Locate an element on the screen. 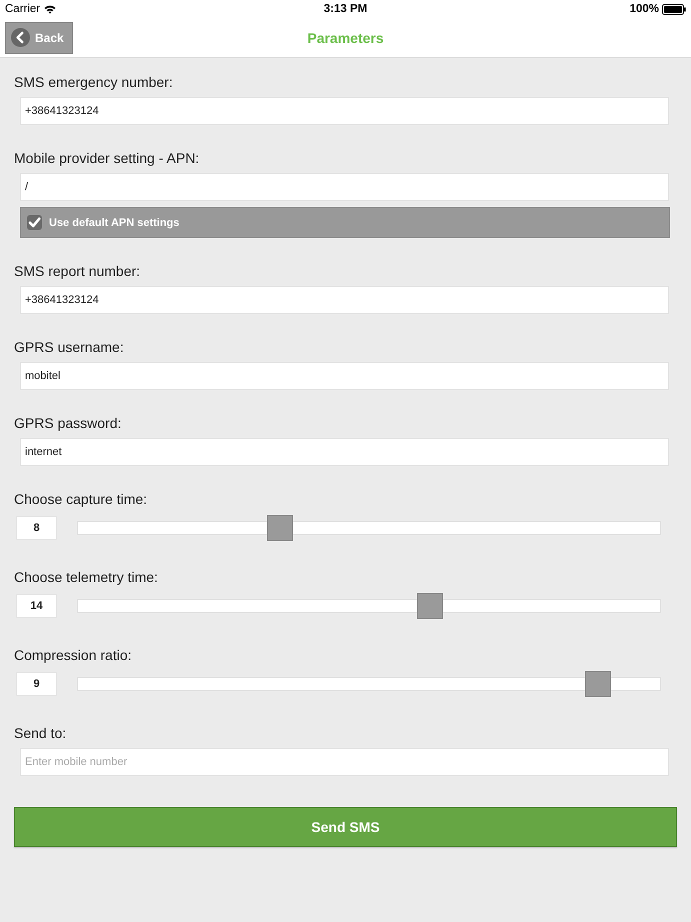 This screenshot has height=922, width=691. field-label: Choose telemetry time: is located at coordinates (86, 577).